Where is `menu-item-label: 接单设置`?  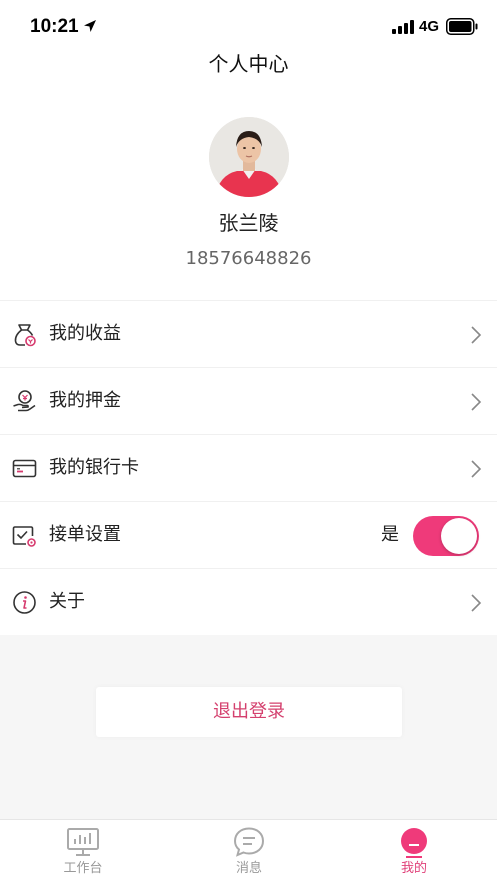
menu-item-label: 接单设置 is located at coordinates (85, 534).